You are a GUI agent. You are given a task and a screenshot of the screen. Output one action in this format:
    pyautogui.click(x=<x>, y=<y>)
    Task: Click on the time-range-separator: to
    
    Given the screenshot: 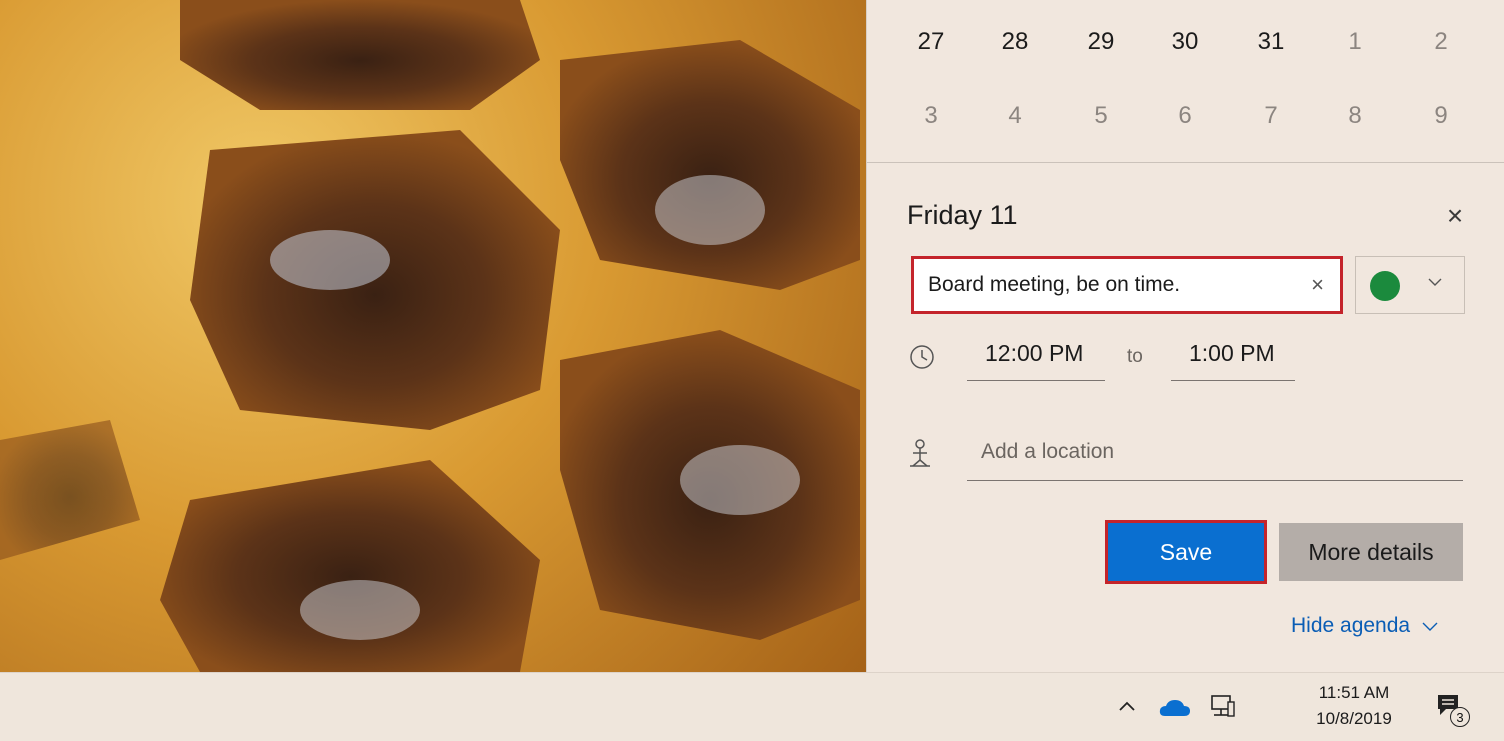 What is the action you would take?
    pyautogui.click(x=1135, y=356)
    